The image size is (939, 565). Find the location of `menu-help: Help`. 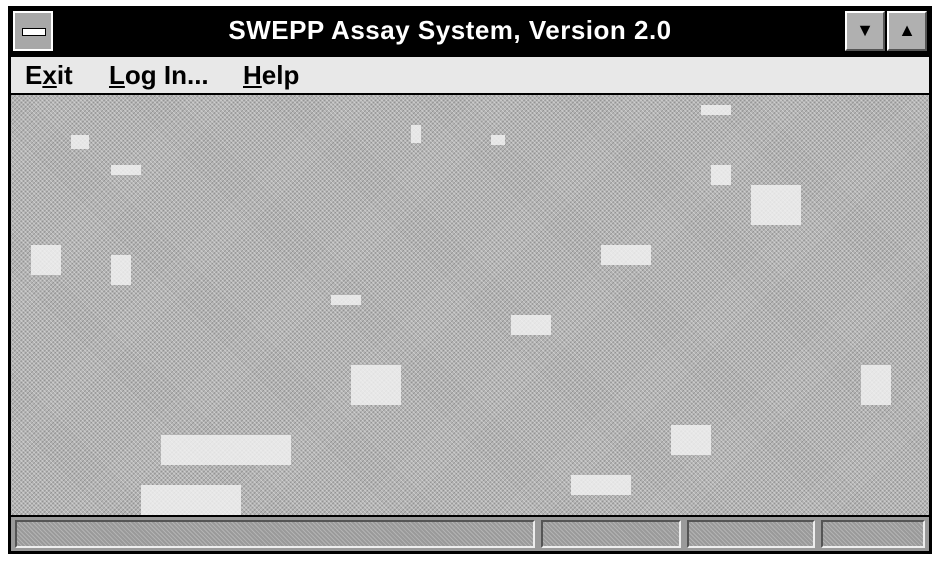

menu-help: Help is located at coordinates (271, 75).